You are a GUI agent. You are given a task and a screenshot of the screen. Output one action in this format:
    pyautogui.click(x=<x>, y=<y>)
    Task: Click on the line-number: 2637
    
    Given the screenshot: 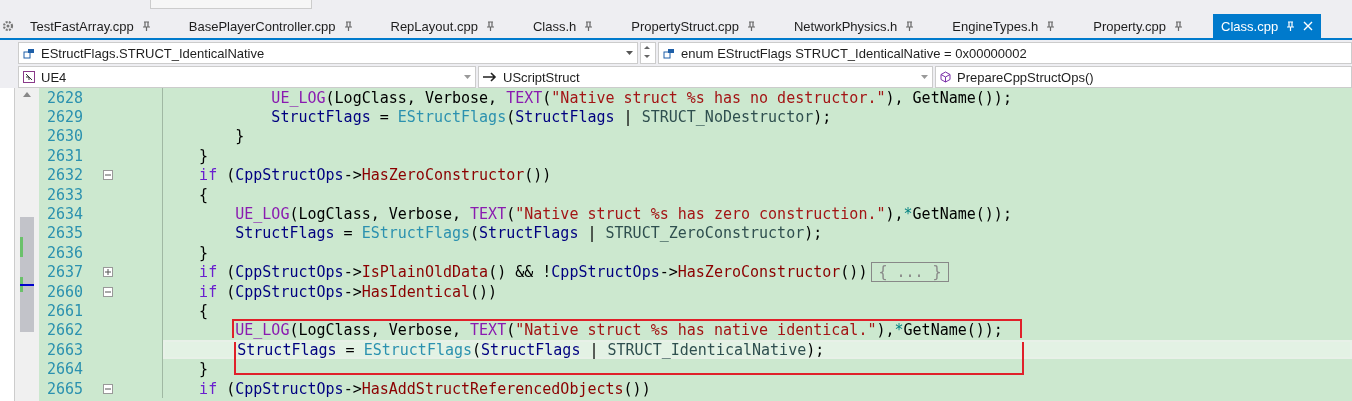 What is the action you would take?
    pyautogui.click(x=65, y=272)
    